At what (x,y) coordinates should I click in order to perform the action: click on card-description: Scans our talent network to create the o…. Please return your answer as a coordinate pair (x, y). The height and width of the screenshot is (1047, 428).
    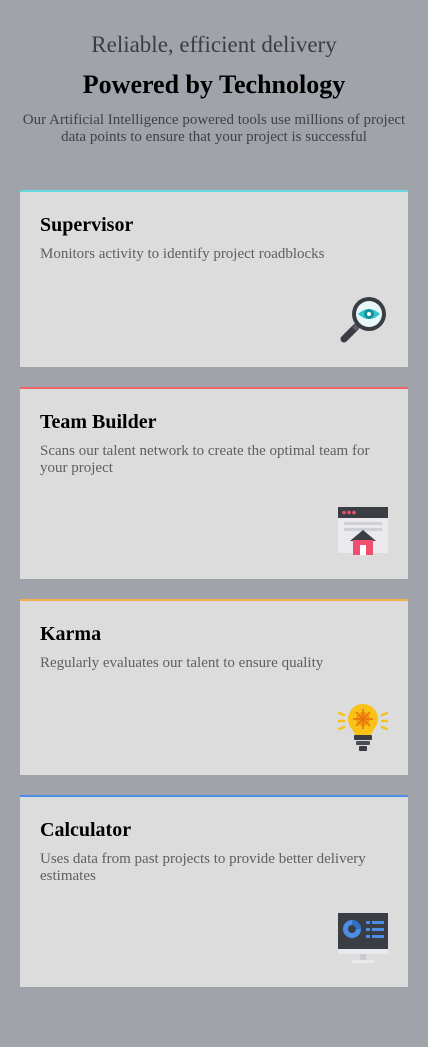
    Looking at the image, I should click on (205, 459).